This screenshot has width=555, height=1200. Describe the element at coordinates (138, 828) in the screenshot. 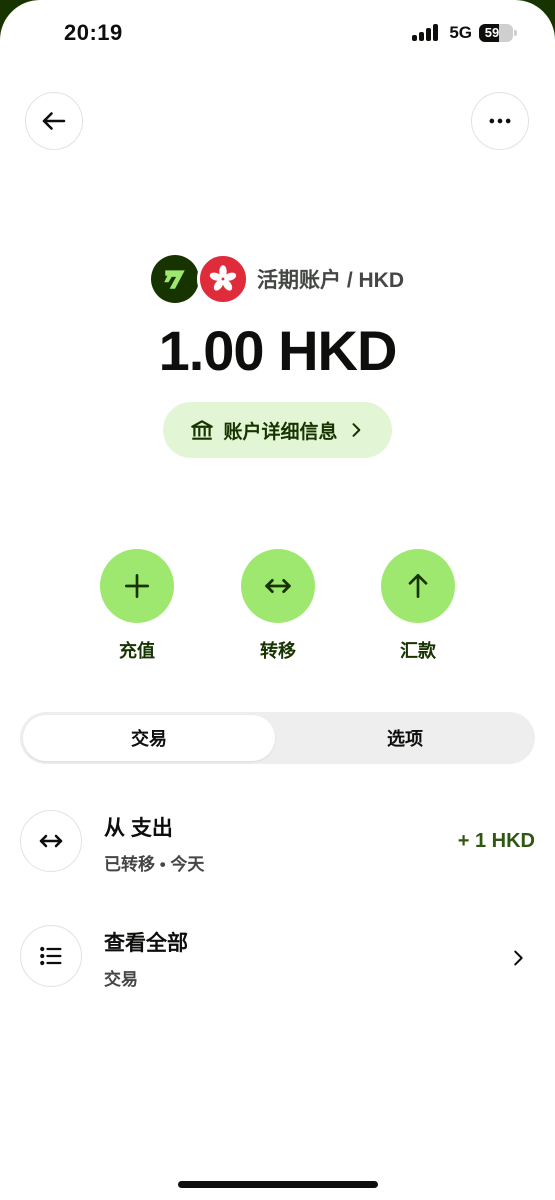

I see `transaction-title: 从 支出` at that location.